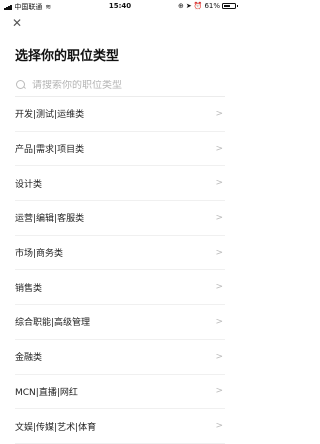  What do you see at coordinates (120, 114) in the screenshot?
I see `list-item: 开发|测试|运维类 >` at bounding box center [120, 114].